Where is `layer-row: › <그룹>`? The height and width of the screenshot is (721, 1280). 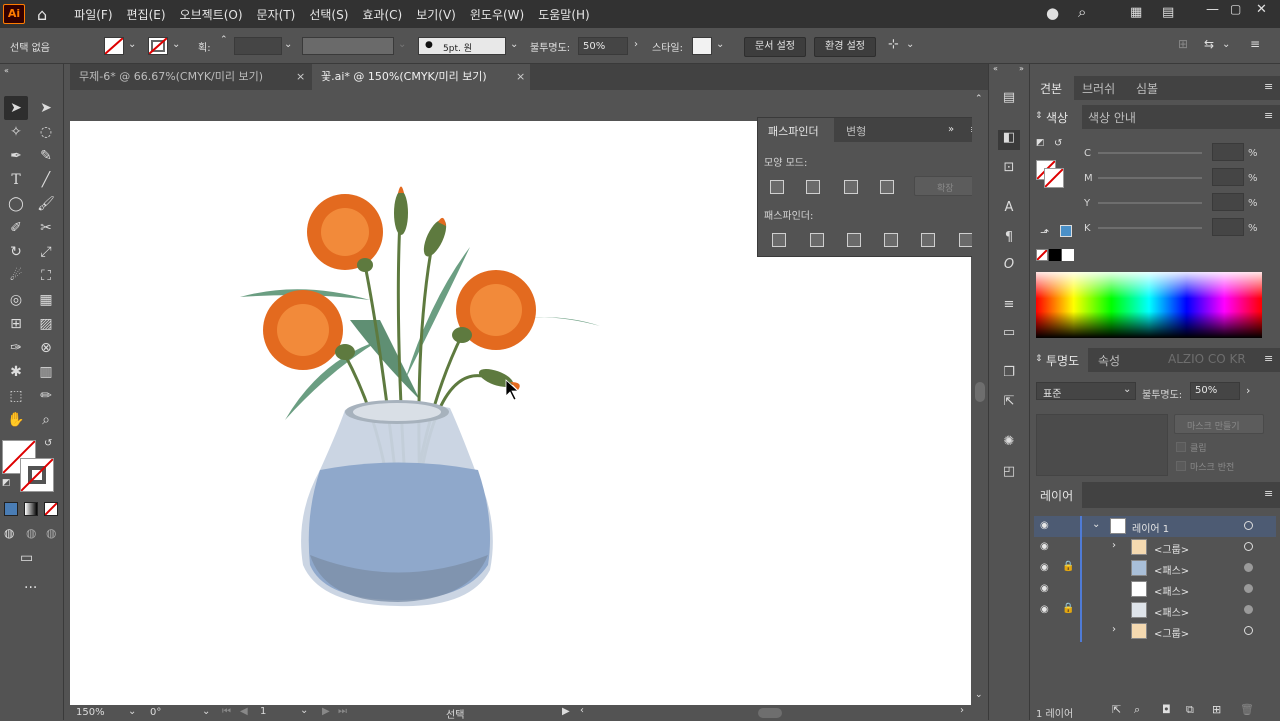 layer-row: › <그룹> is located at coordinates (1155, 631).